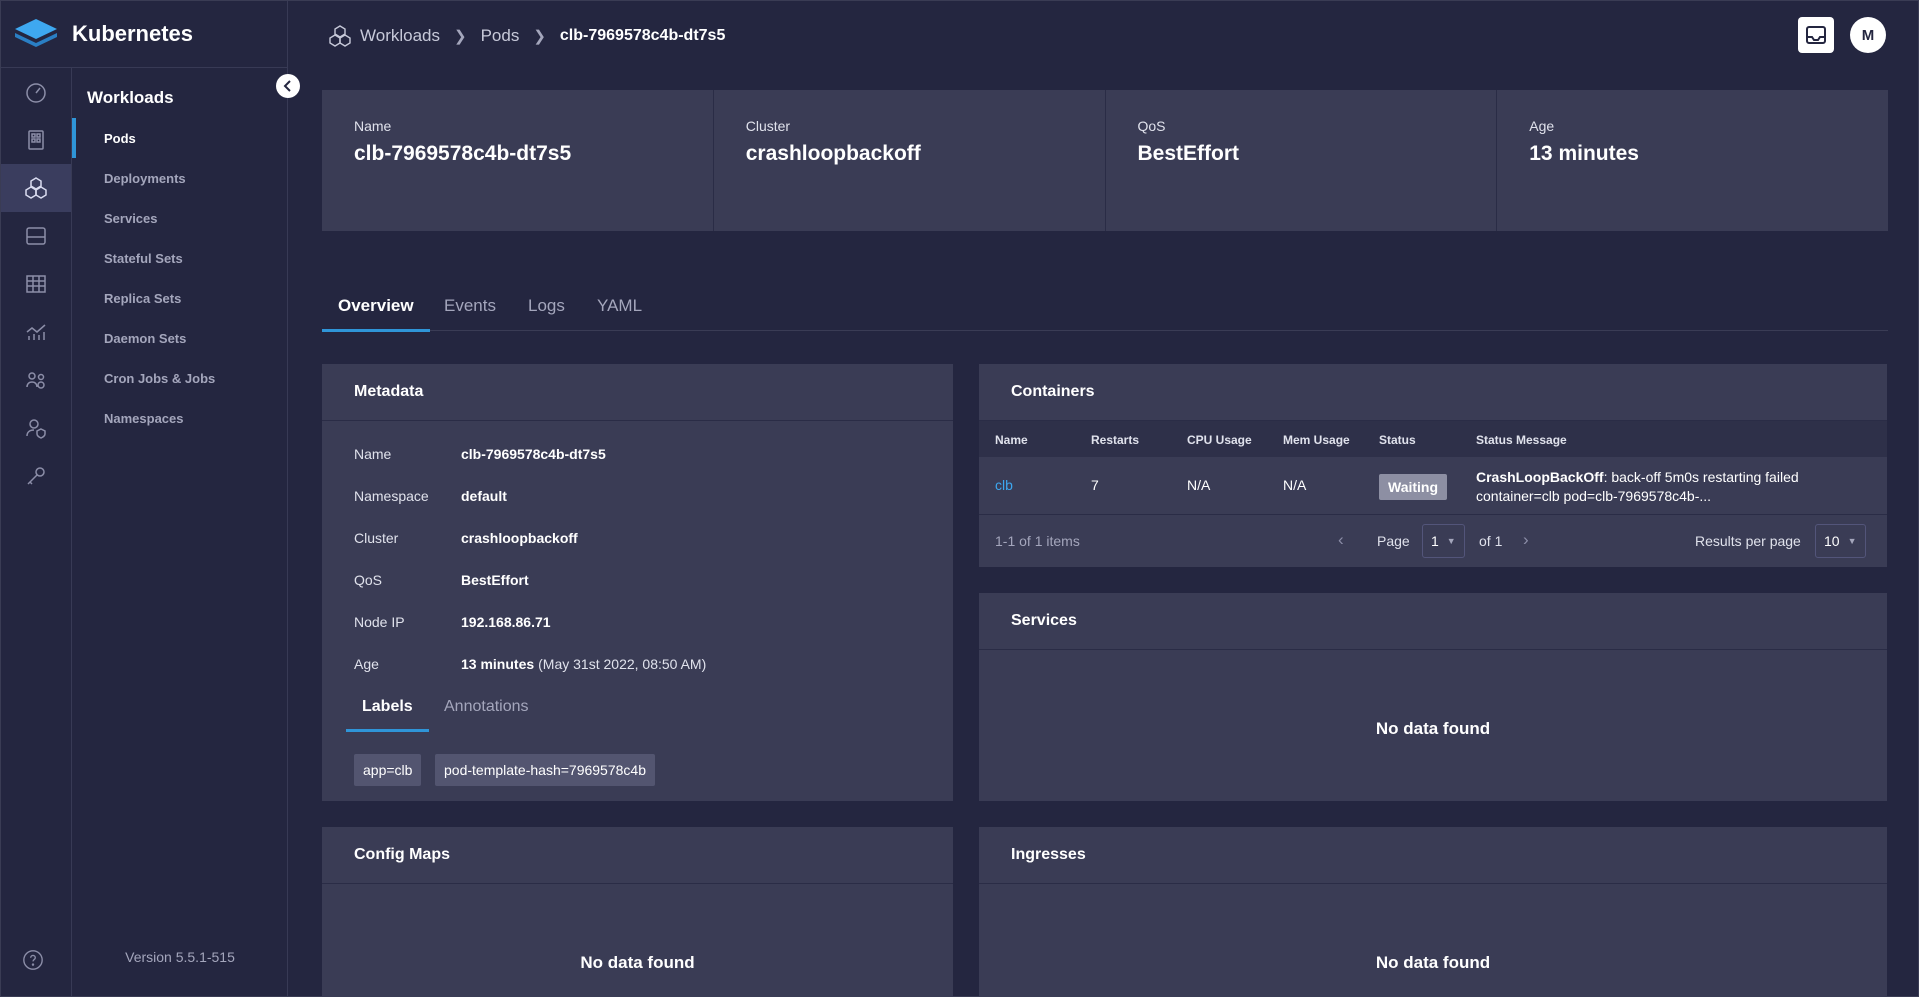  What do you see at coordinates (179, 298) in the screenshot?
I see `nav-item-replica-sets: Replica Sets` at bounding box center [179, 298].